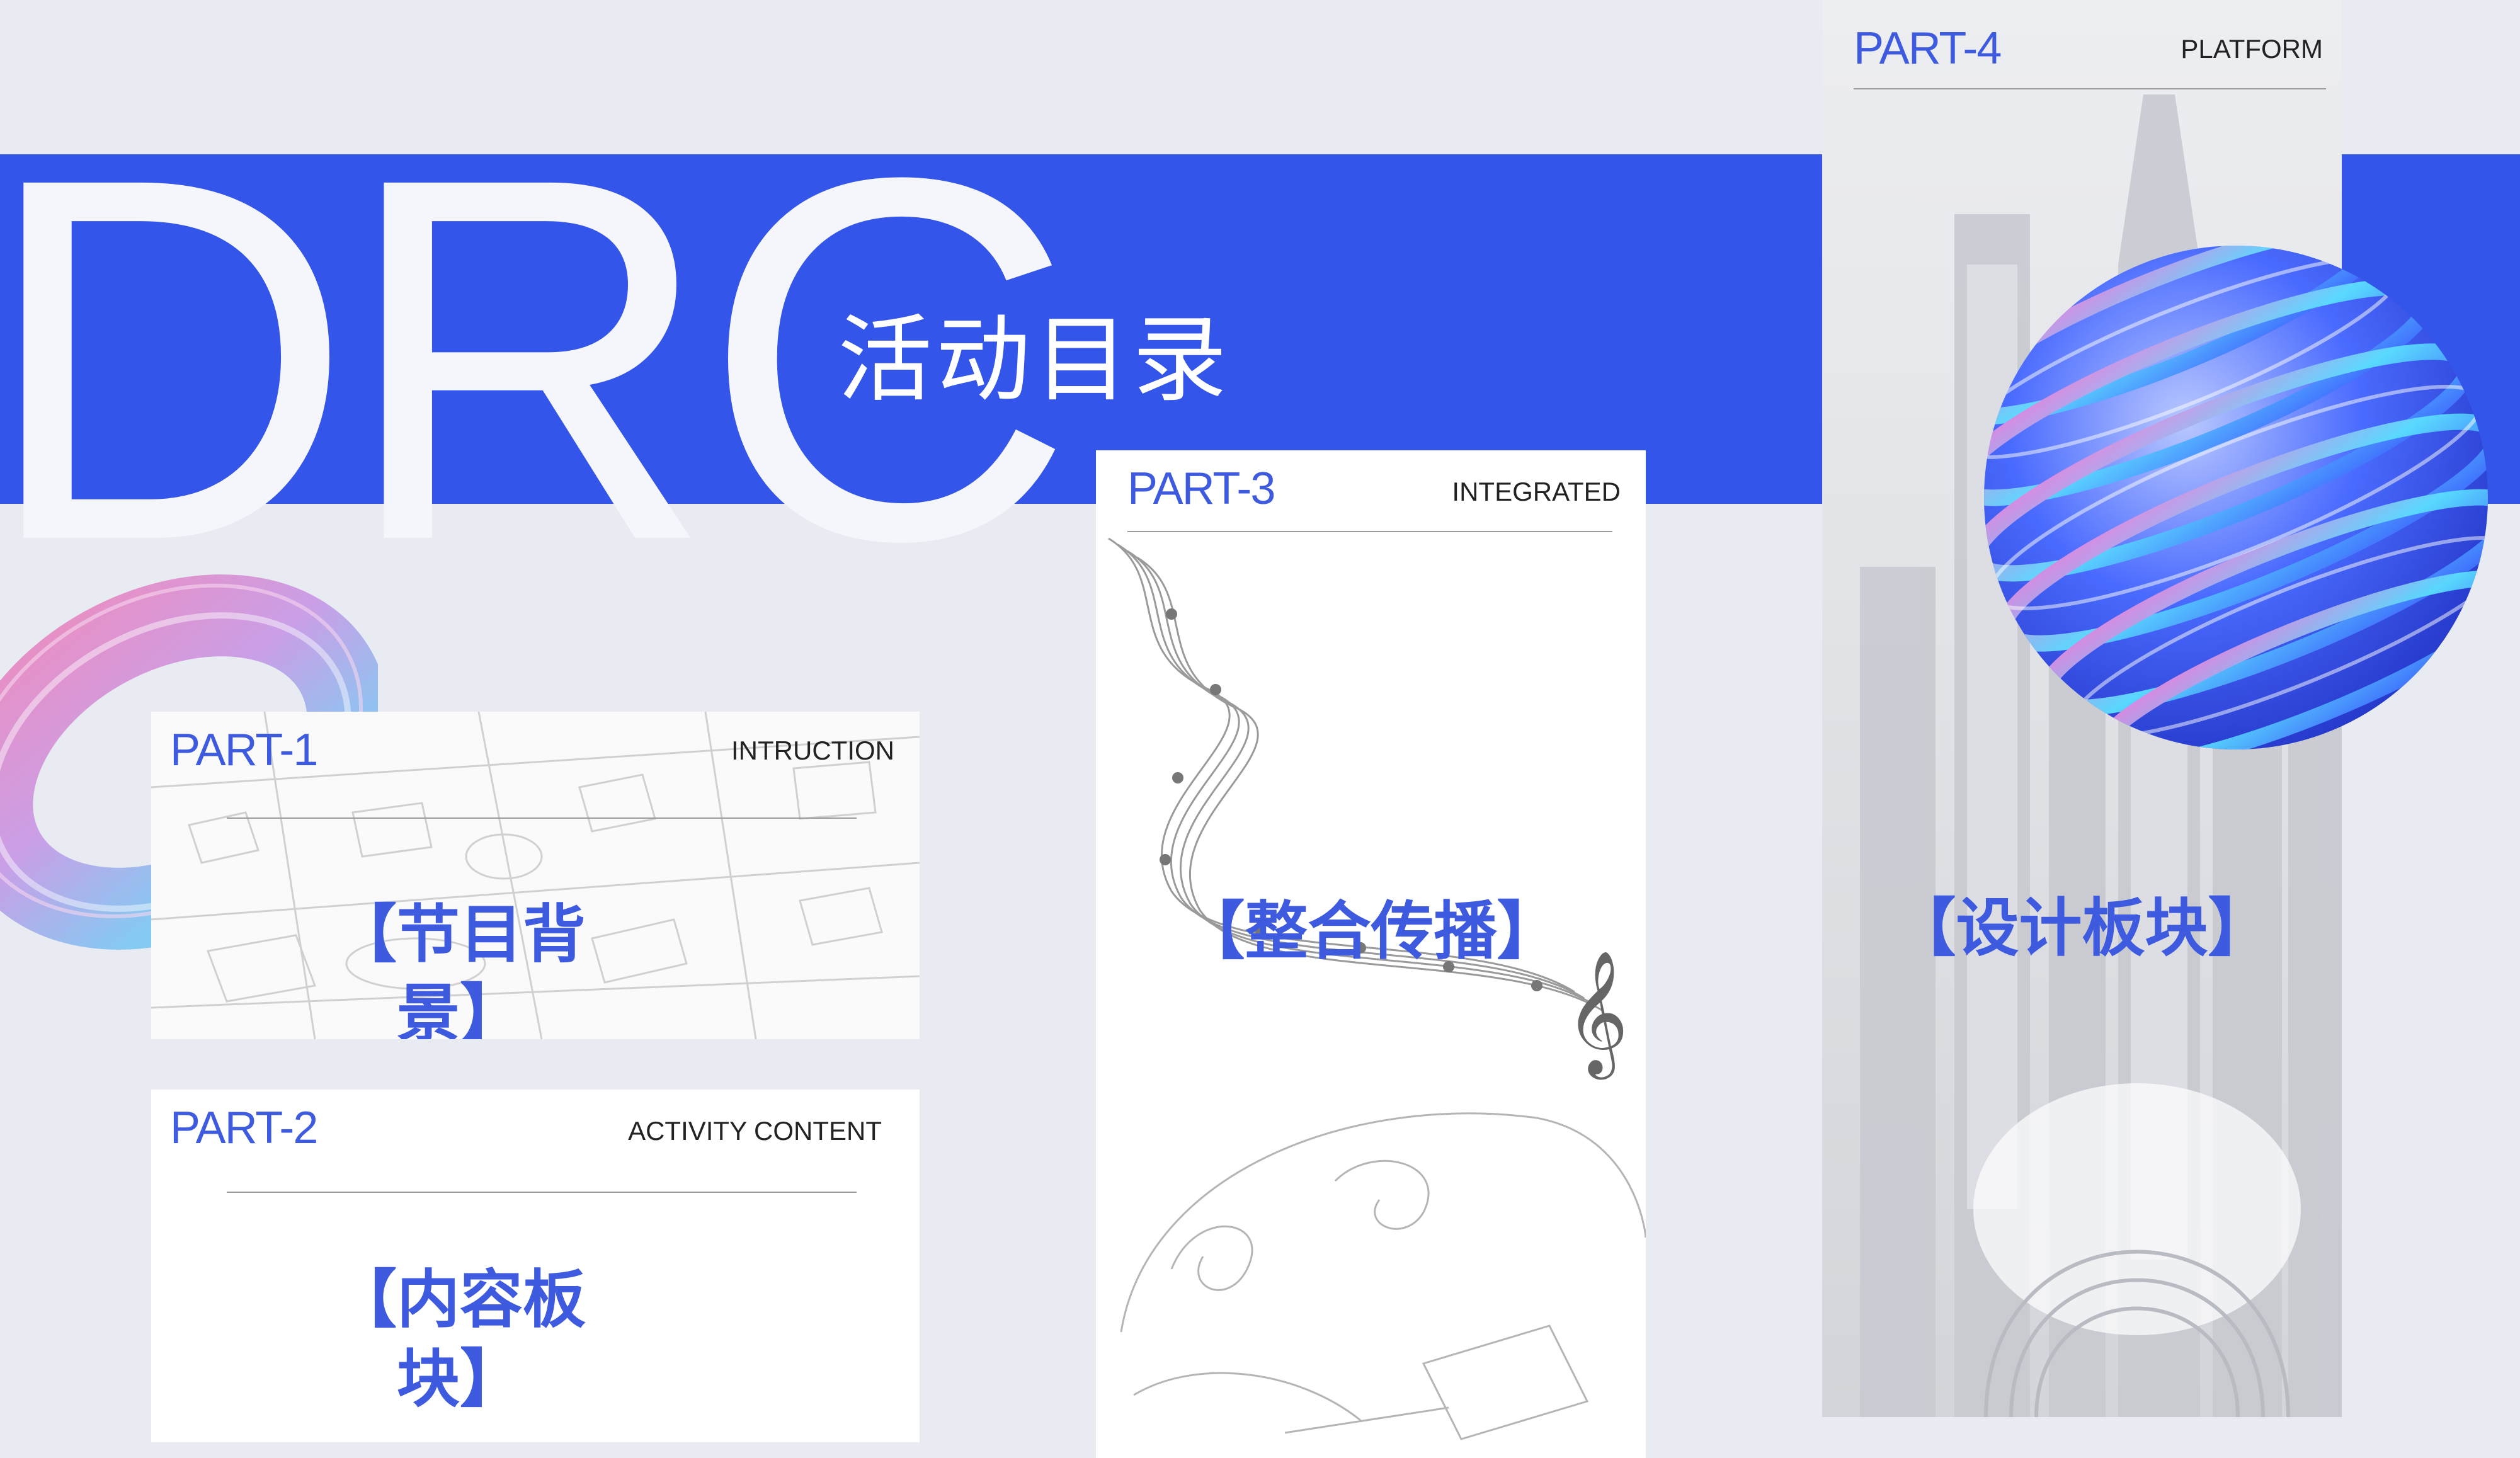  What do you see at coordinates (1928, 48) in the screenshot?
I see `part-4-label: PART-4` at bounding box center [1928, 48].